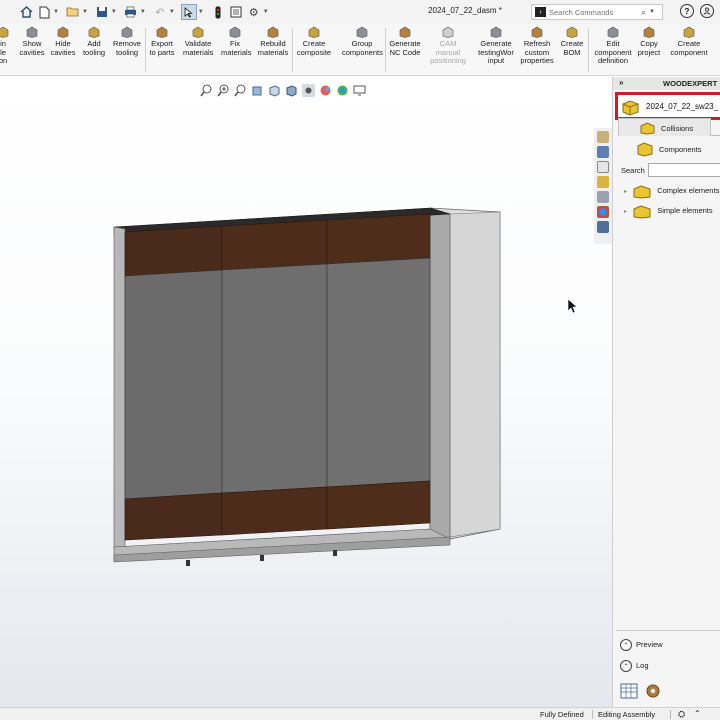 This screenshot has height=720, width=720. I want to click on design-library-tab-icon, so click(603, 182).